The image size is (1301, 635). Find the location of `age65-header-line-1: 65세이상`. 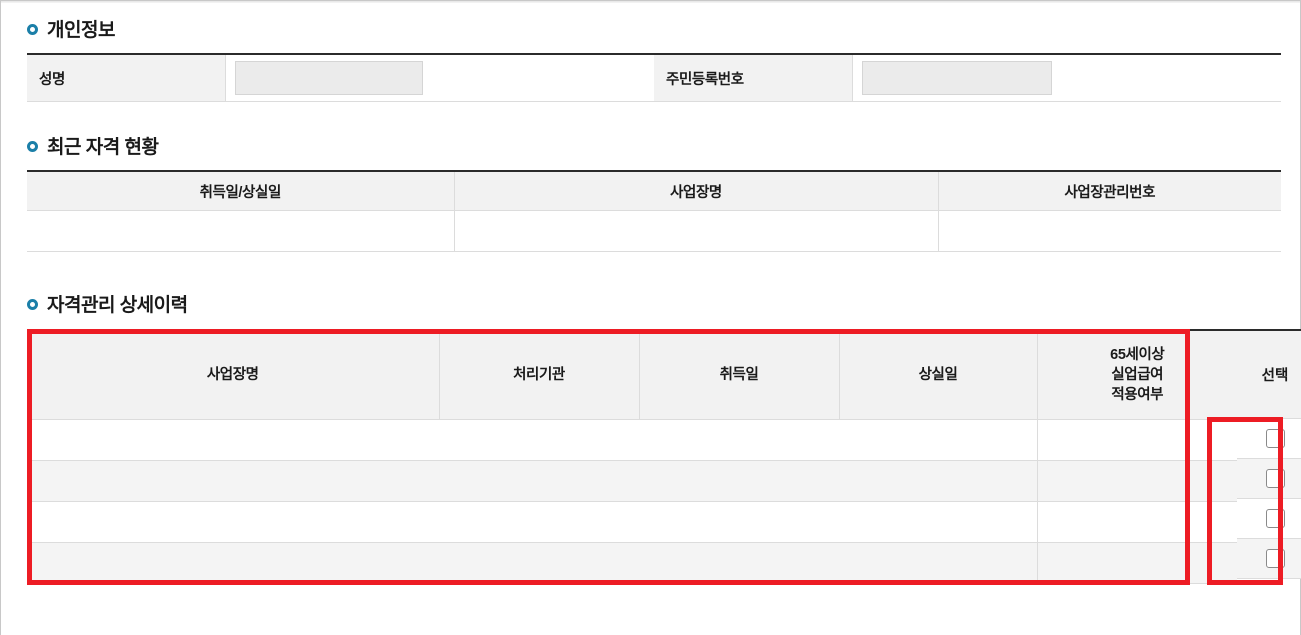

age65-header-line-1: 65세이상 is located at coordinates (1137, 355).